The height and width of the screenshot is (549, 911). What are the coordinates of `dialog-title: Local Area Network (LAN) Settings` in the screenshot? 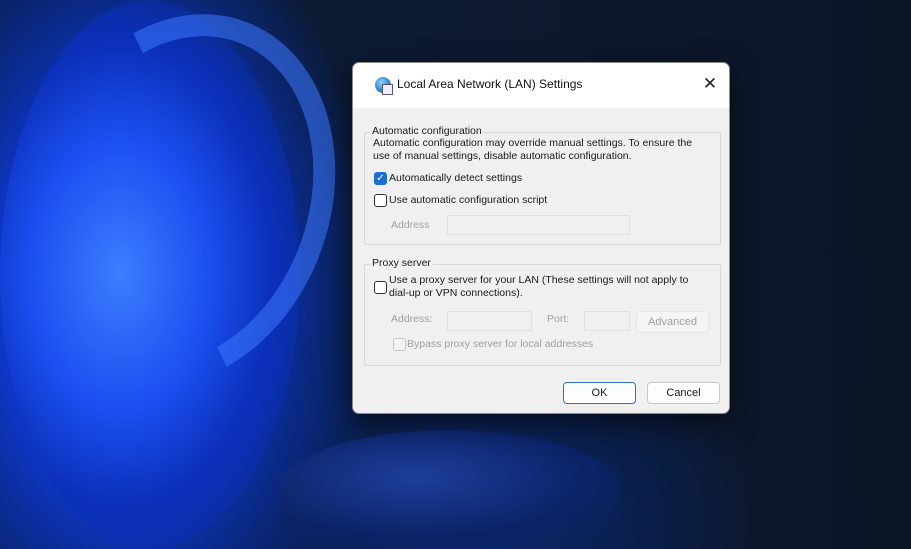 It's located at (490, 84).